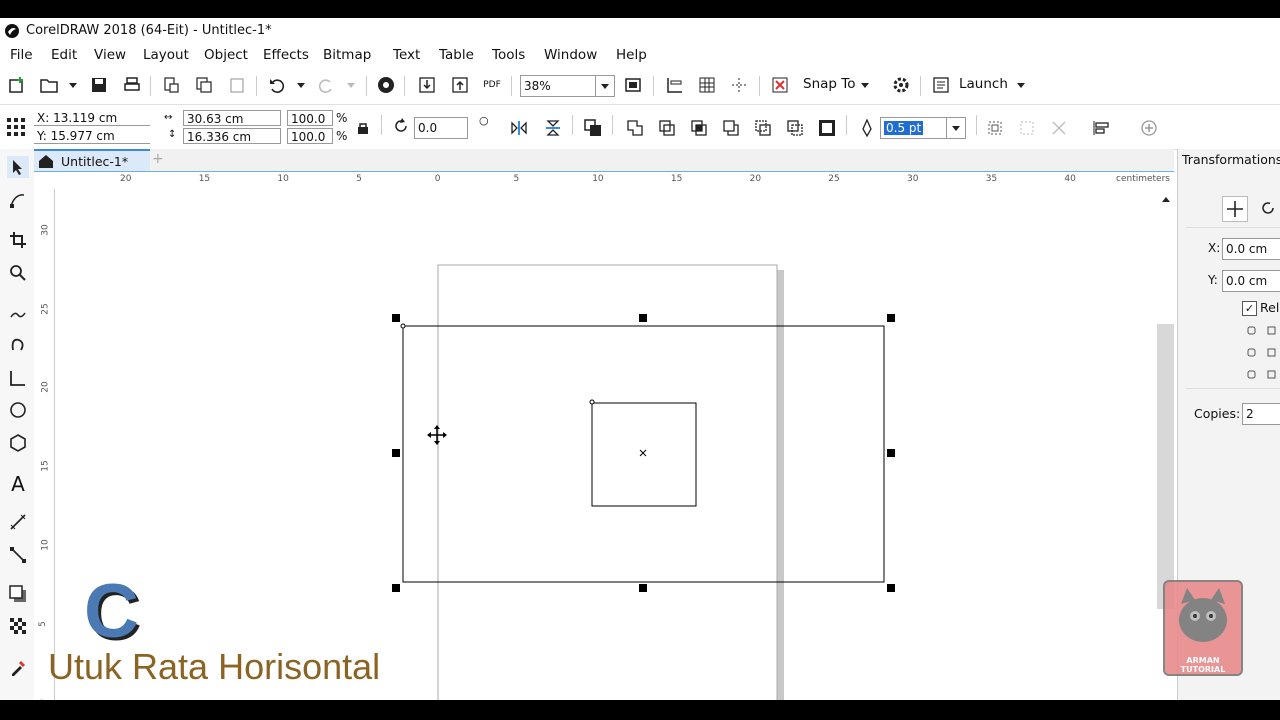  What do you see at coordinates (795, 128) in the screenshot?
I see `back-minus-front-icon` at bounding box center [795, 128].